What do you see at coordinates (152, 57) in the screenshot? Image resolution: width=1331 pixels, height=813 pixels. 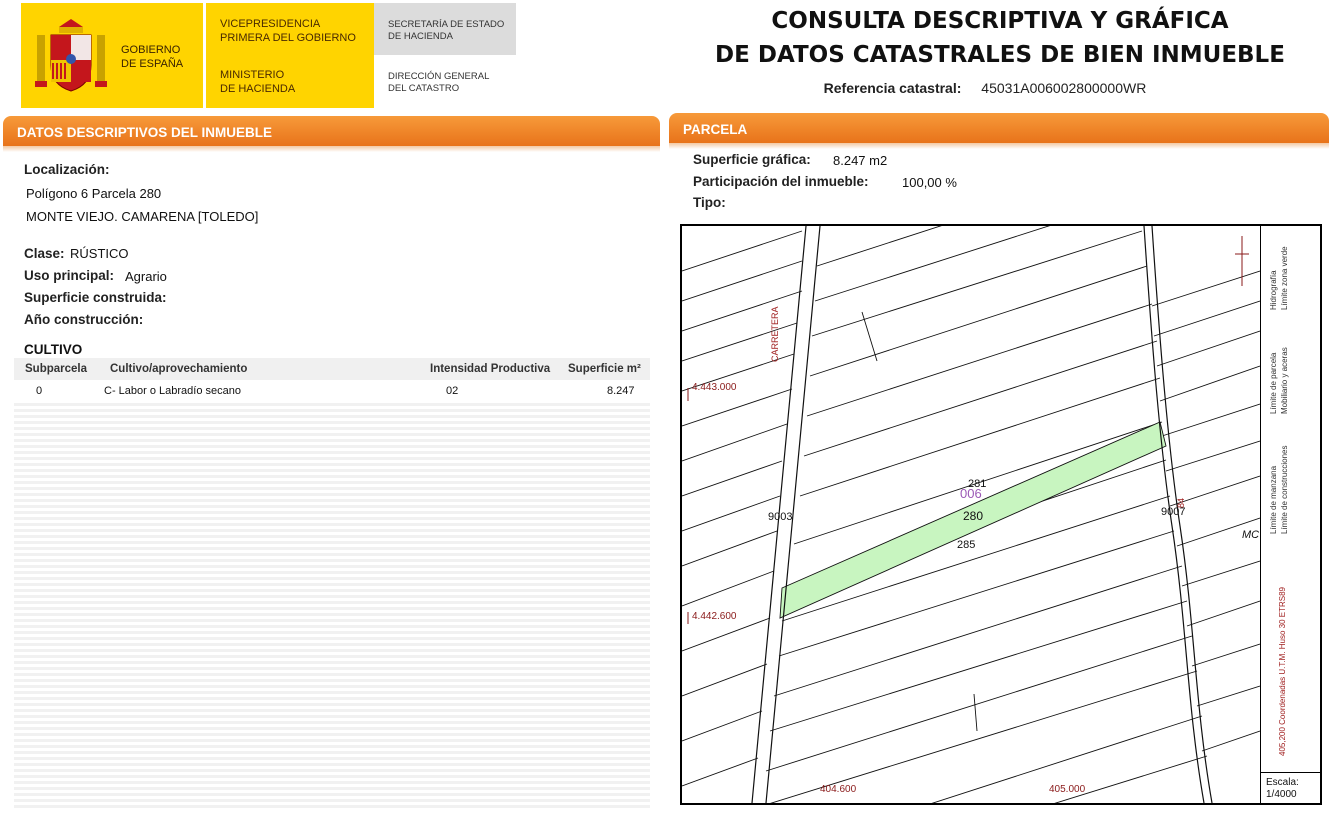 I see `banner-gobierno: GOBIERNO DE ESPAÑA` at bounding box center [152, 57].